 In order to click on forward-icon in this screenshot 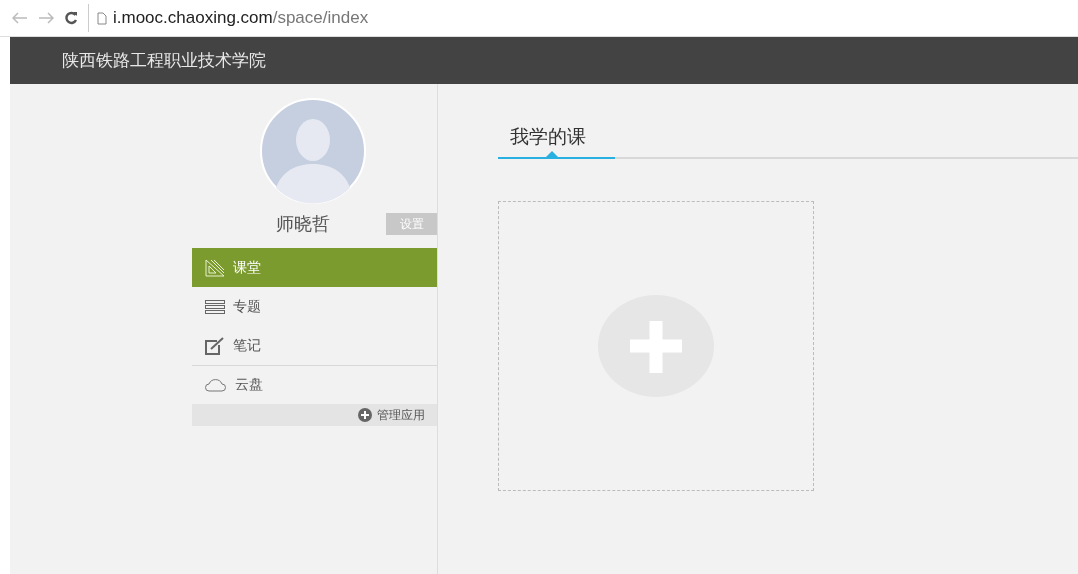, I will do `click(46, 18)`.